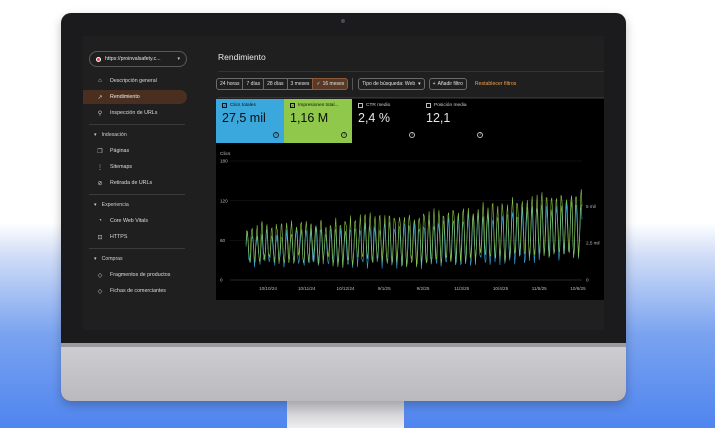  I want to click on sidebar-item-label: Core Web Vitals, so click(129, 221).